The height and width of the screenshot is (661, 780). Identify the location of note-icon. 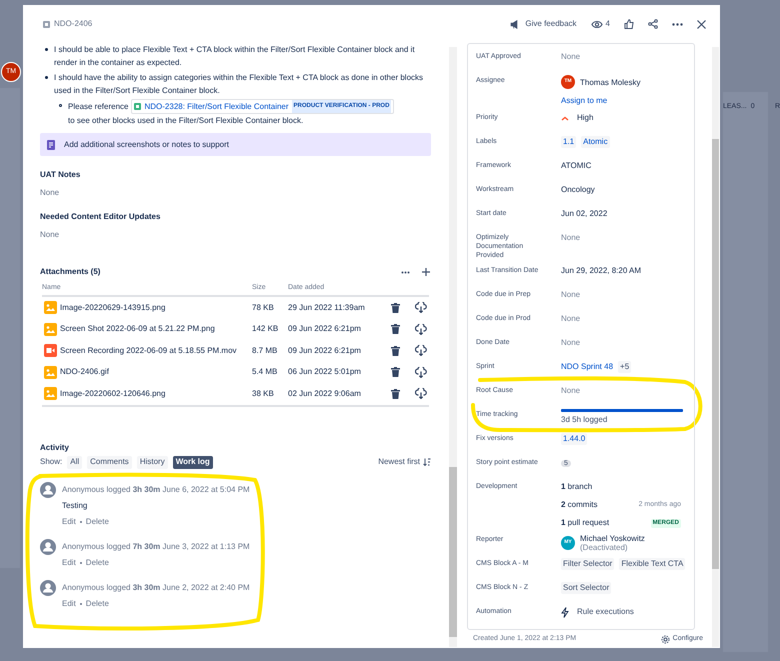
(51, 145).